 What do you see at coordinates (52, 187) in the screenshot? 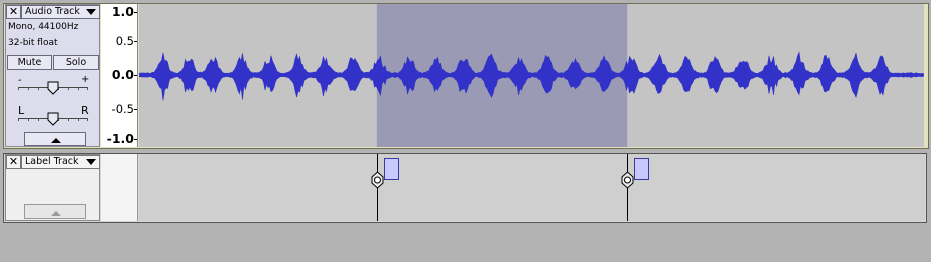
I see `label-track-control-panel: ✕ Label Track` at bounding box center [52, 187].